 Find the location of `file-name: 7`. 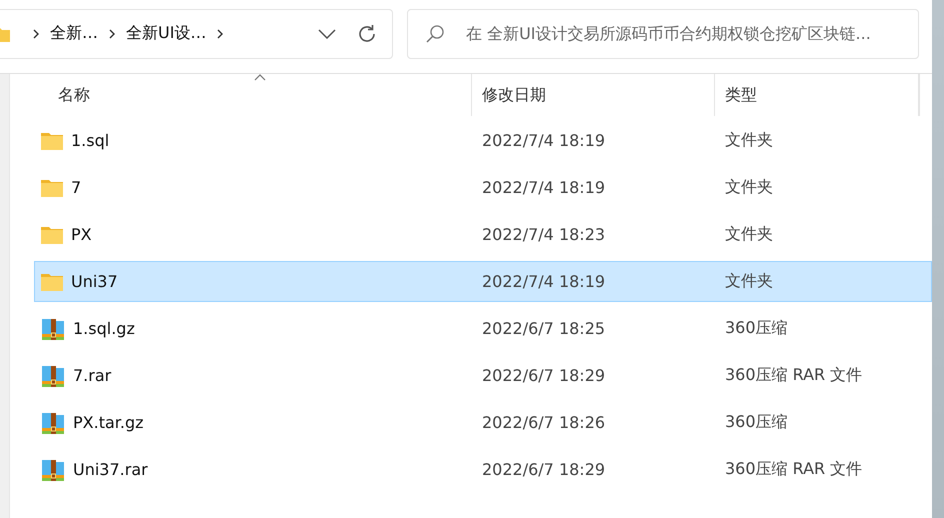

file-name: 7 is located at coordinates (76, 187).